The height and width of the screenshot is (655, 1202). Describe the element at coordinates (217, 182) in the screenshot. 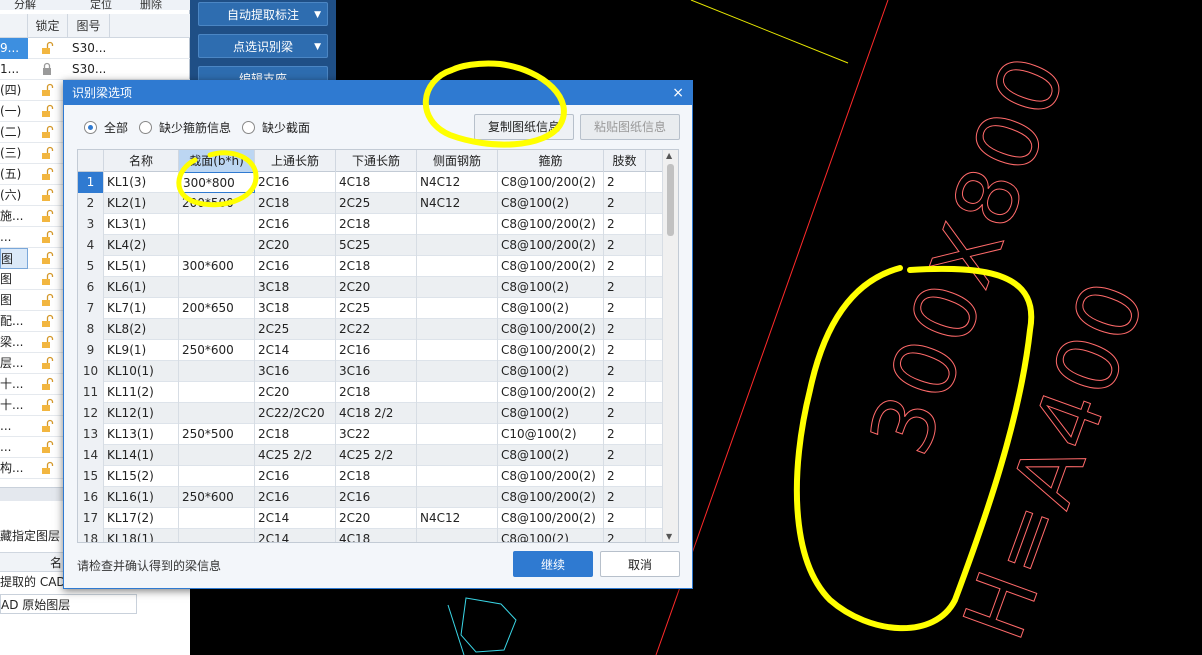

I see `cell-section: 300*800` at that location.